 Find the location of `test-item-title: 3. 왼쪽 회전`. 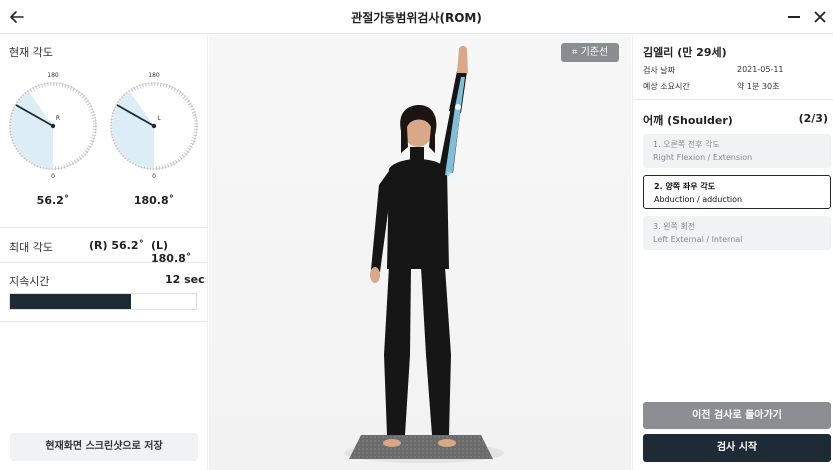

test-item-title: 3. 왼쪽 회전 is located at coordinates (674, 226).